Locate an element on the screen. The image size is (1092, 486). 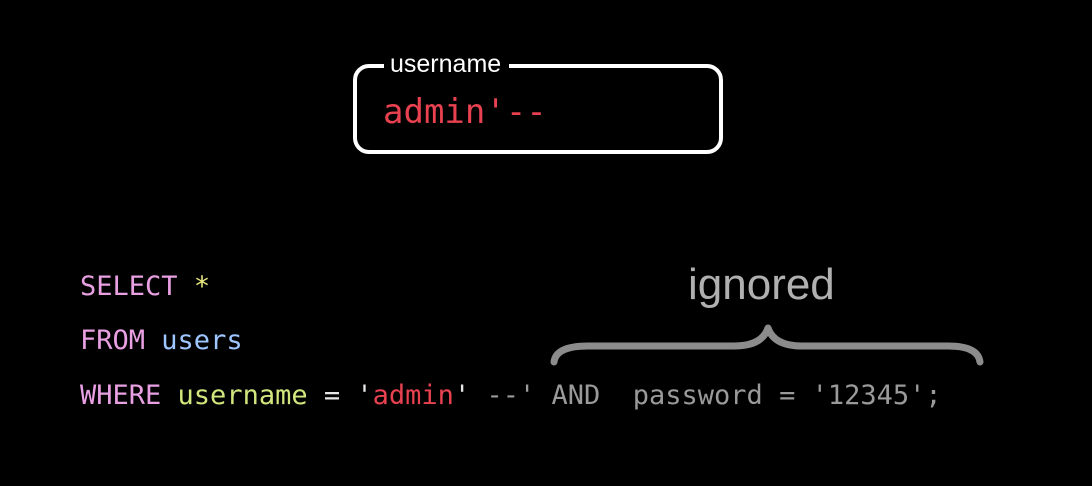
username-field-value: admin'-- is located at coordinates (465, 112).